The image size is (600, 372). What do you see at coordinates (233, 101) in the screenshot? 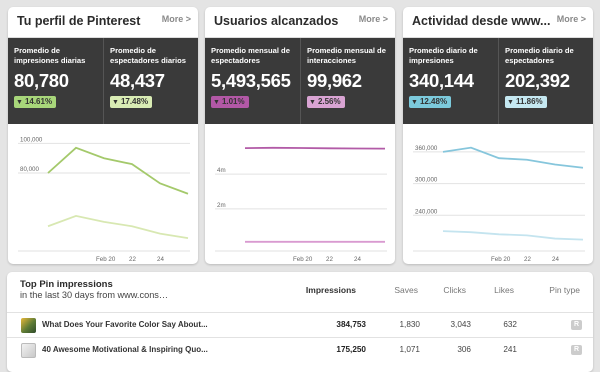
I see `change-value: 1.01%` at bounding box center [233, 101].